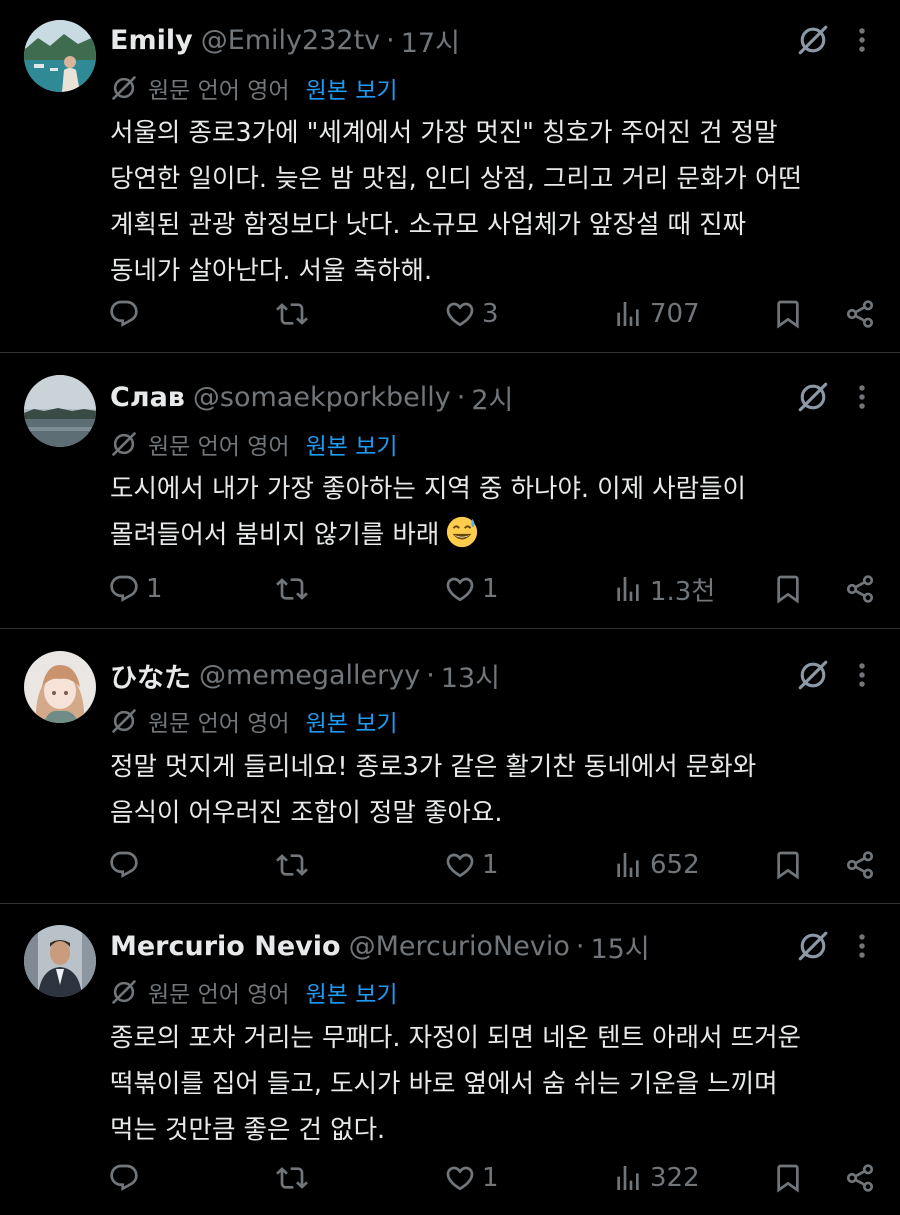 The height and width of the screenshot is (1215, 900). What do you see at coordinates (309, 675) in the screenshot?
I see `user-handle: @memegalleryy` at bounding box center [309, 675].